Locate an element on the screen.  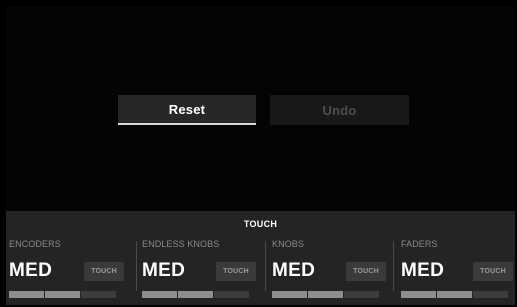
section-label: ENDLESS KNOBS is located at coordinates (181, 244).